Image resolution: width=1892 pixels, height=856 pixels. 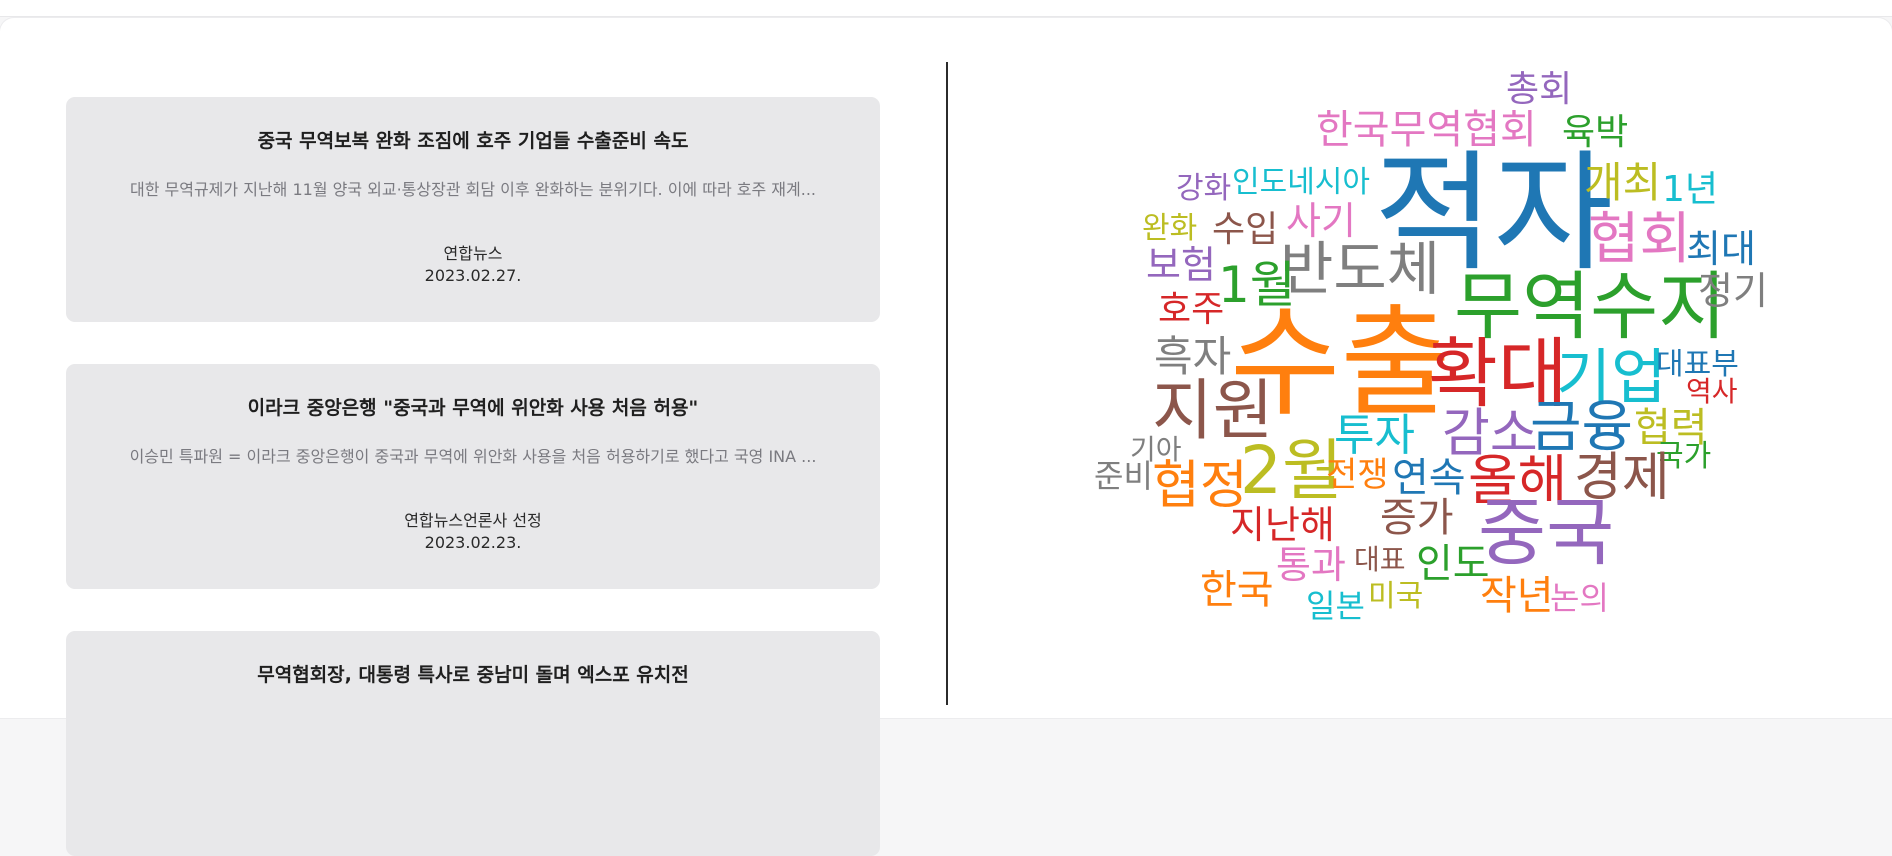 What do you see at coordinates (1301, 182) in the screenshot?
I see `word-cloud-word: 인도네시아` at bounding box center [1301, 182].